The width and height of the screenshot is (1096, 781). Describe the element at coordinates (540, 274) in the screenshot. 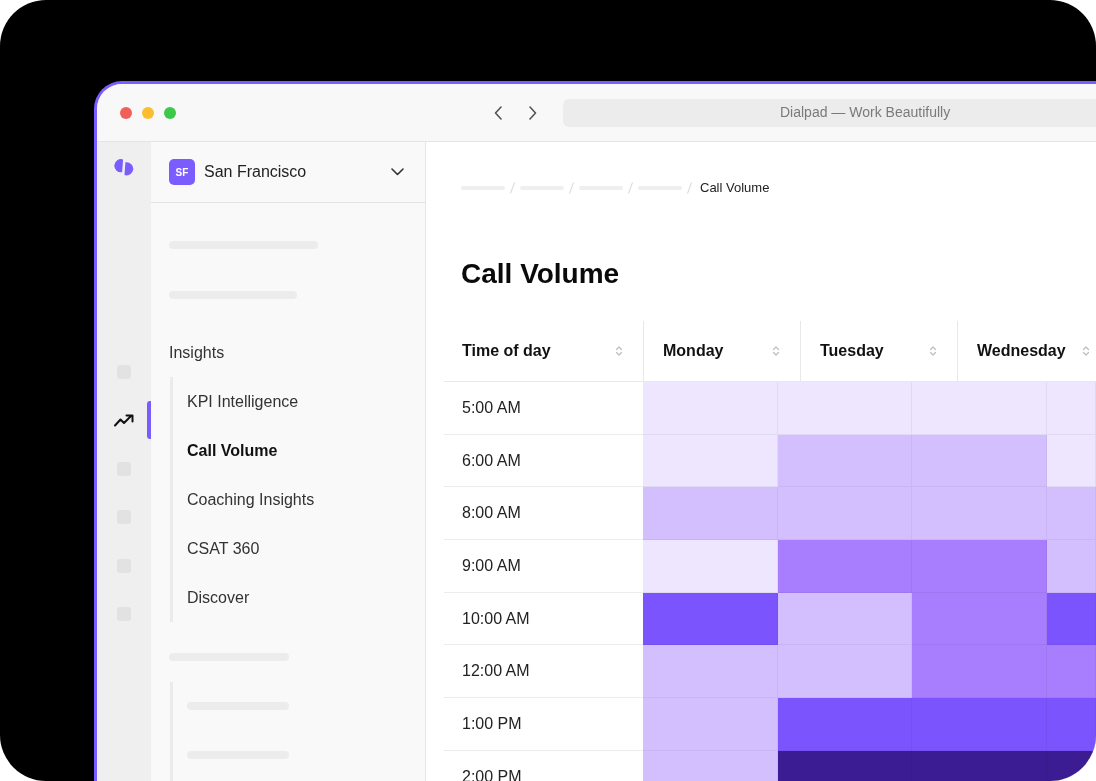

I see `page-title: Call Volume` at that location.